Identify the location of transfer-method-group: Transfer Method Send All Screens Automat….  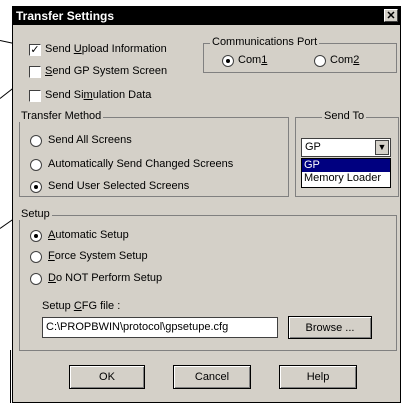
(154, 153).